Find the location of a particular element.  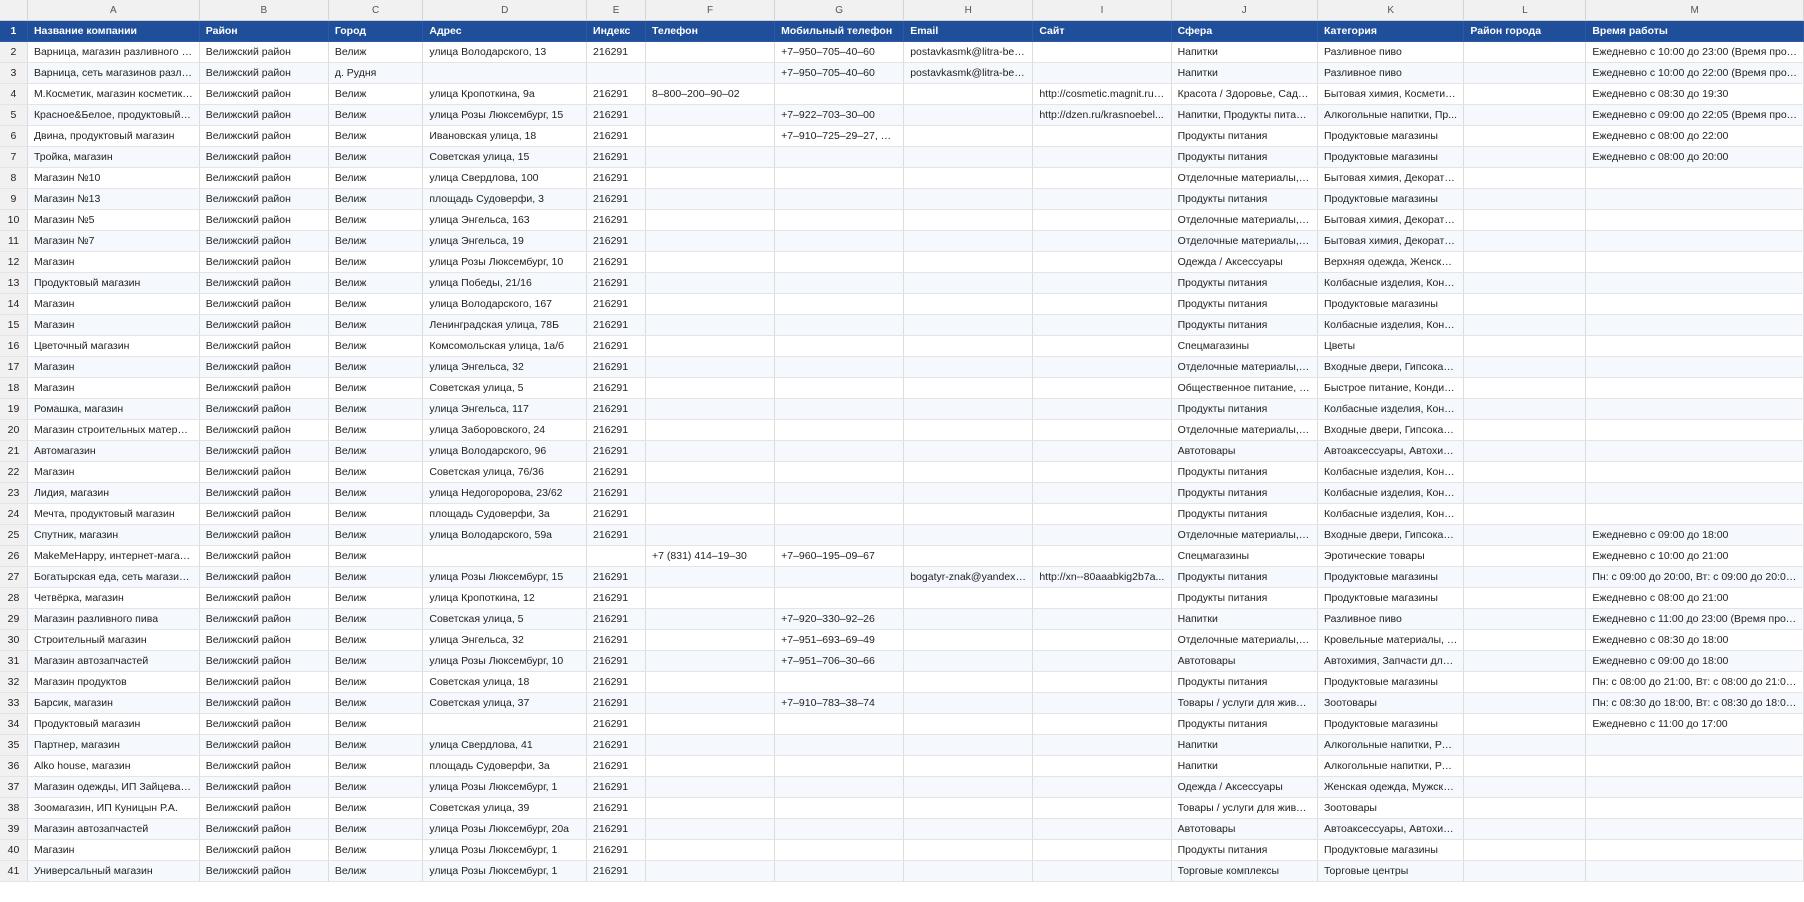

cell-a: Барсик, магазин is located at coordinates (113, 703).